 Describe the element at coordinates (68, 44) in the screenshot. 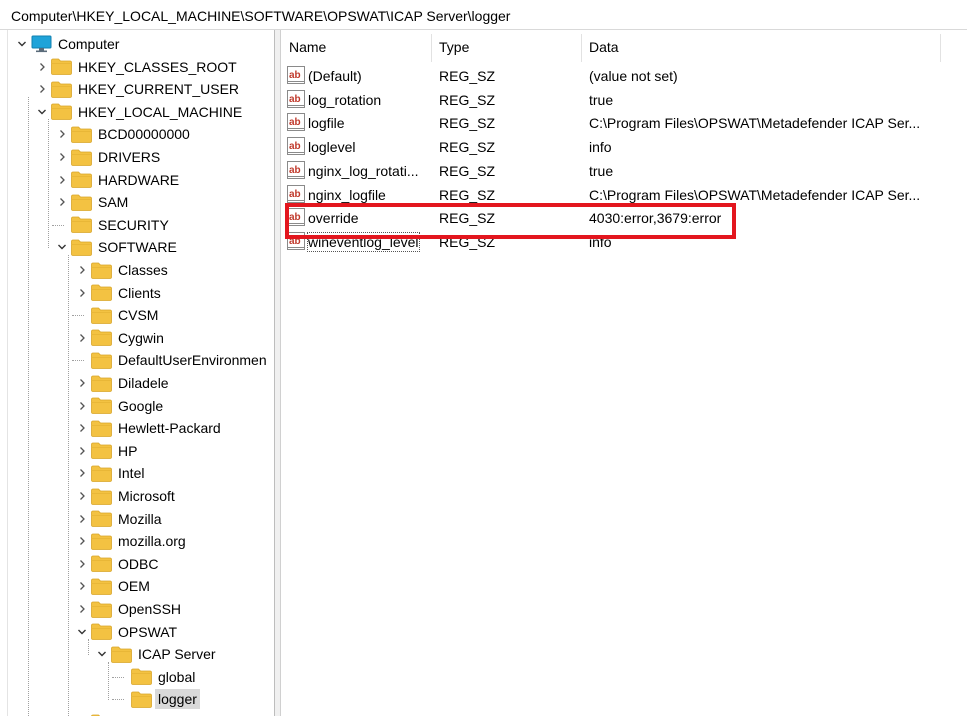

I see `tree-node: Computer` at that location.